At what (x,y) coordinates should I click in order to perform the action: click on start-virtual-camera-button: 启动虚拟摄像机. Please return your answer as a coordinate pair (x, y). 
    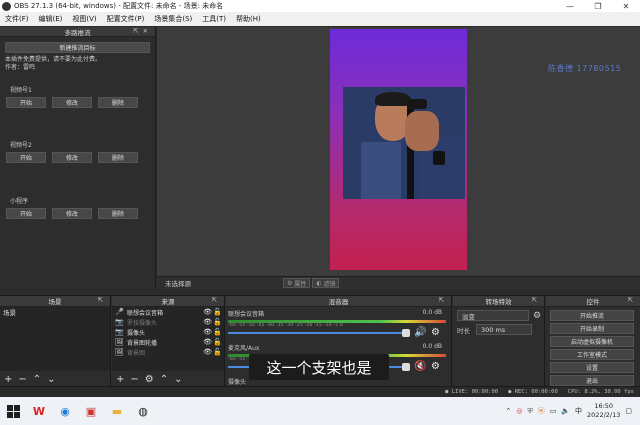
    Looking at the image, I should click on (592, 341).